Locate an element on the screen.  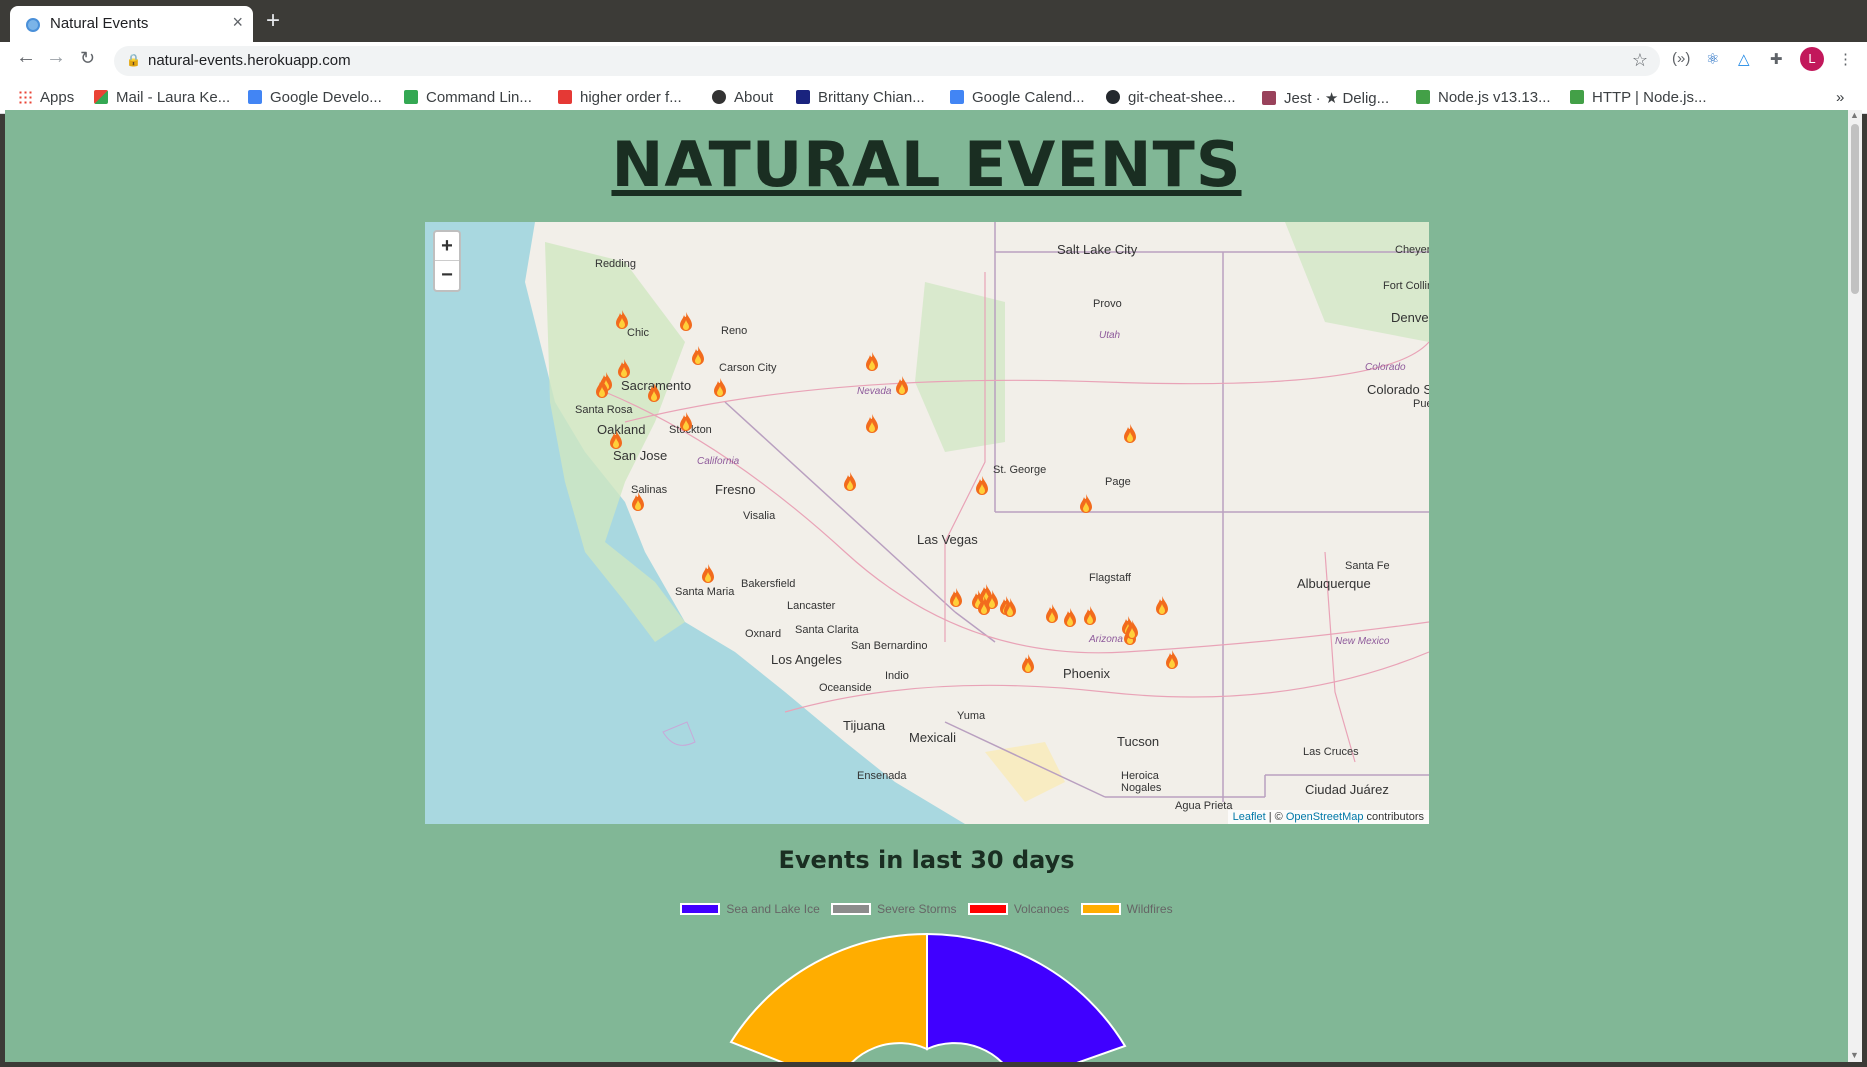
map-attribution: Leaflet | © OpenStreetMap contributors is located at coordinates (1328, 817).